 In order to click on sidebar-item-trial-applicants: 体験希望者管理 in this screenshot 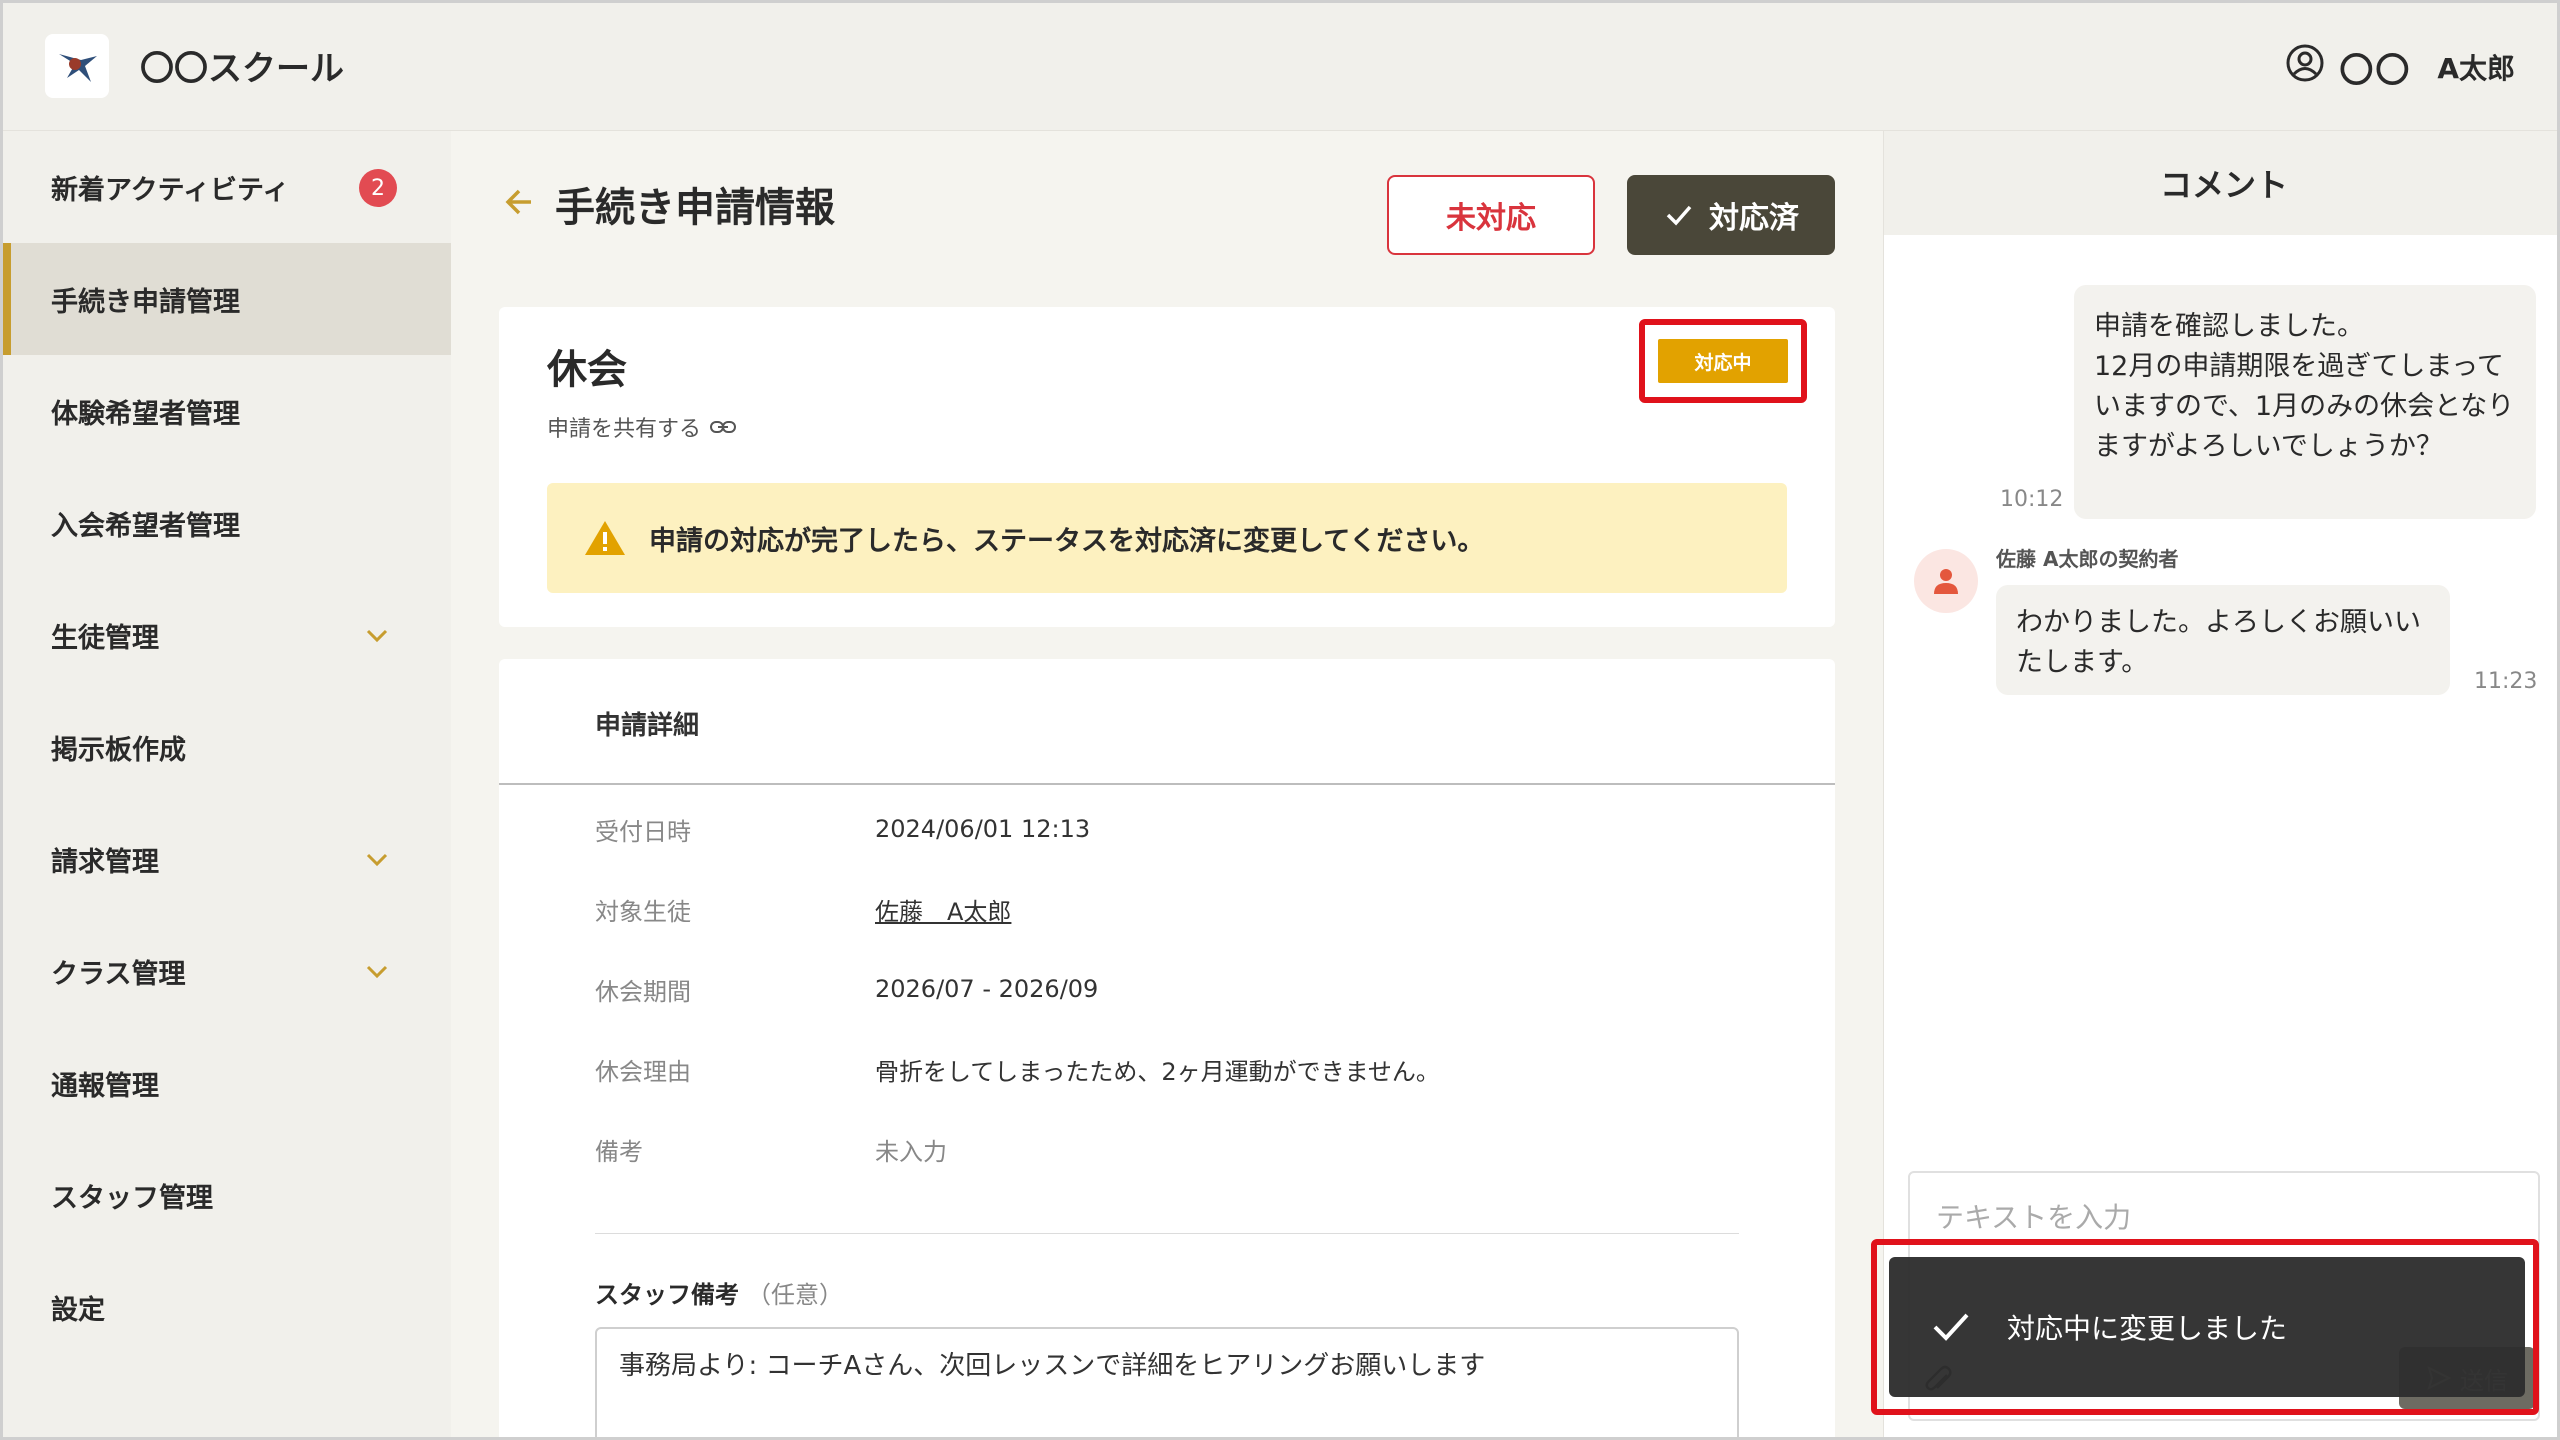, I will do `click(227, 411)`.